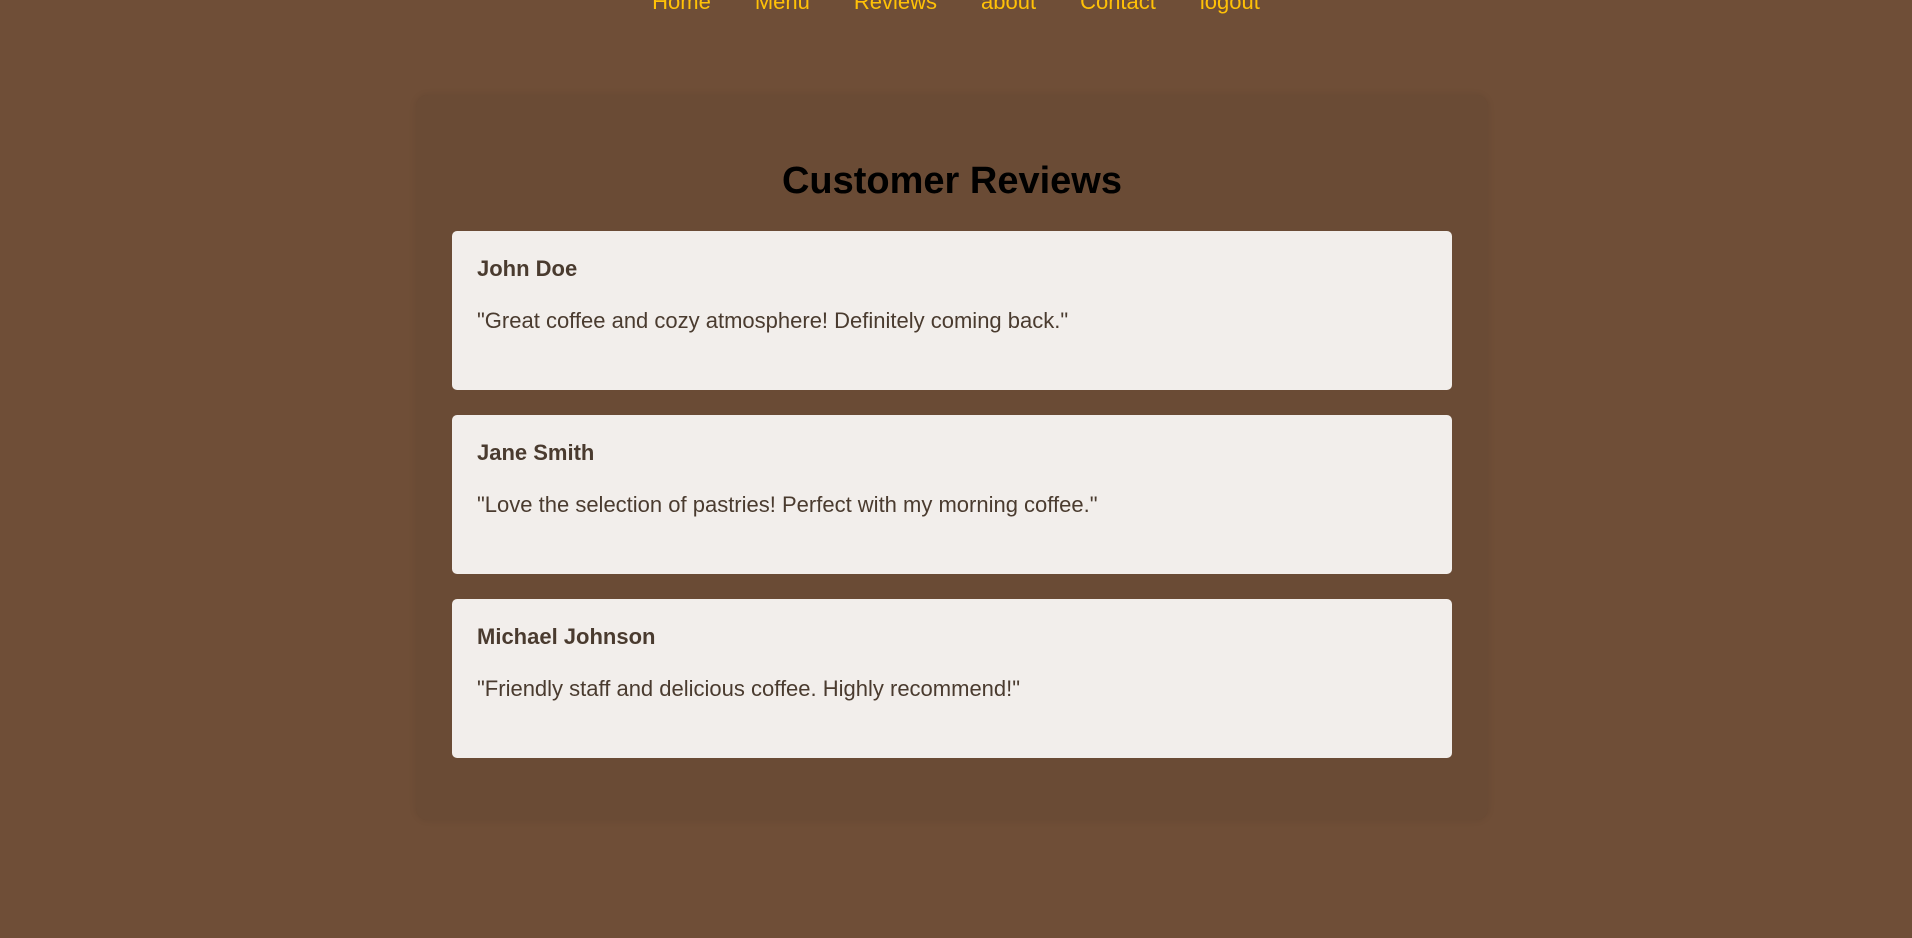 The image size is (1912, 938). I want to click on review-author: Michael Johnson, so click(566, 636).